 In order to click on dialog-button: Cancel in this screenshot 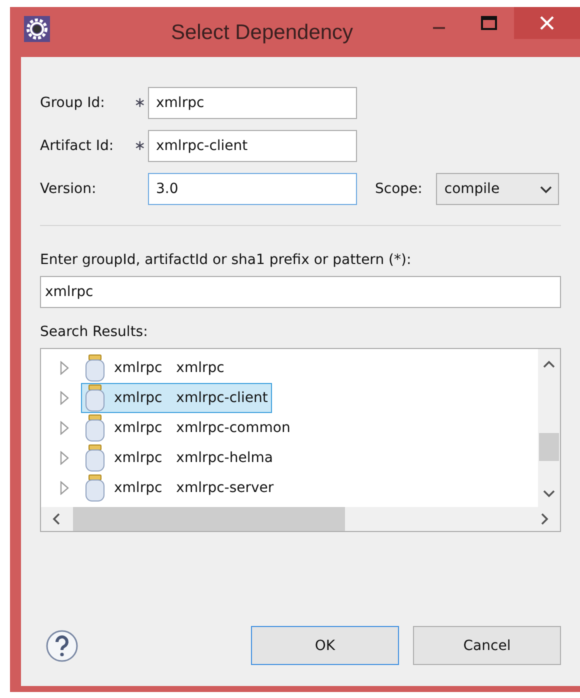, I will do `click(487, 645)`.